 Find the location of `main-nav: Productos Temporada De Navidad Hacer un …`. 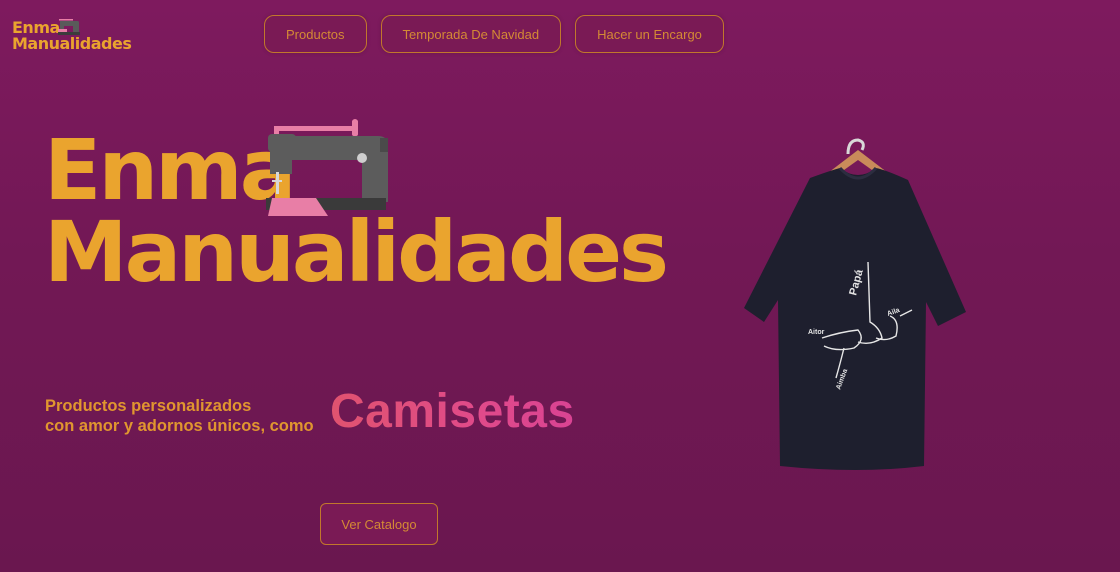

main-nav: Productos Temporada De Navidad Hacer un … is located at coordinates (494, 34).